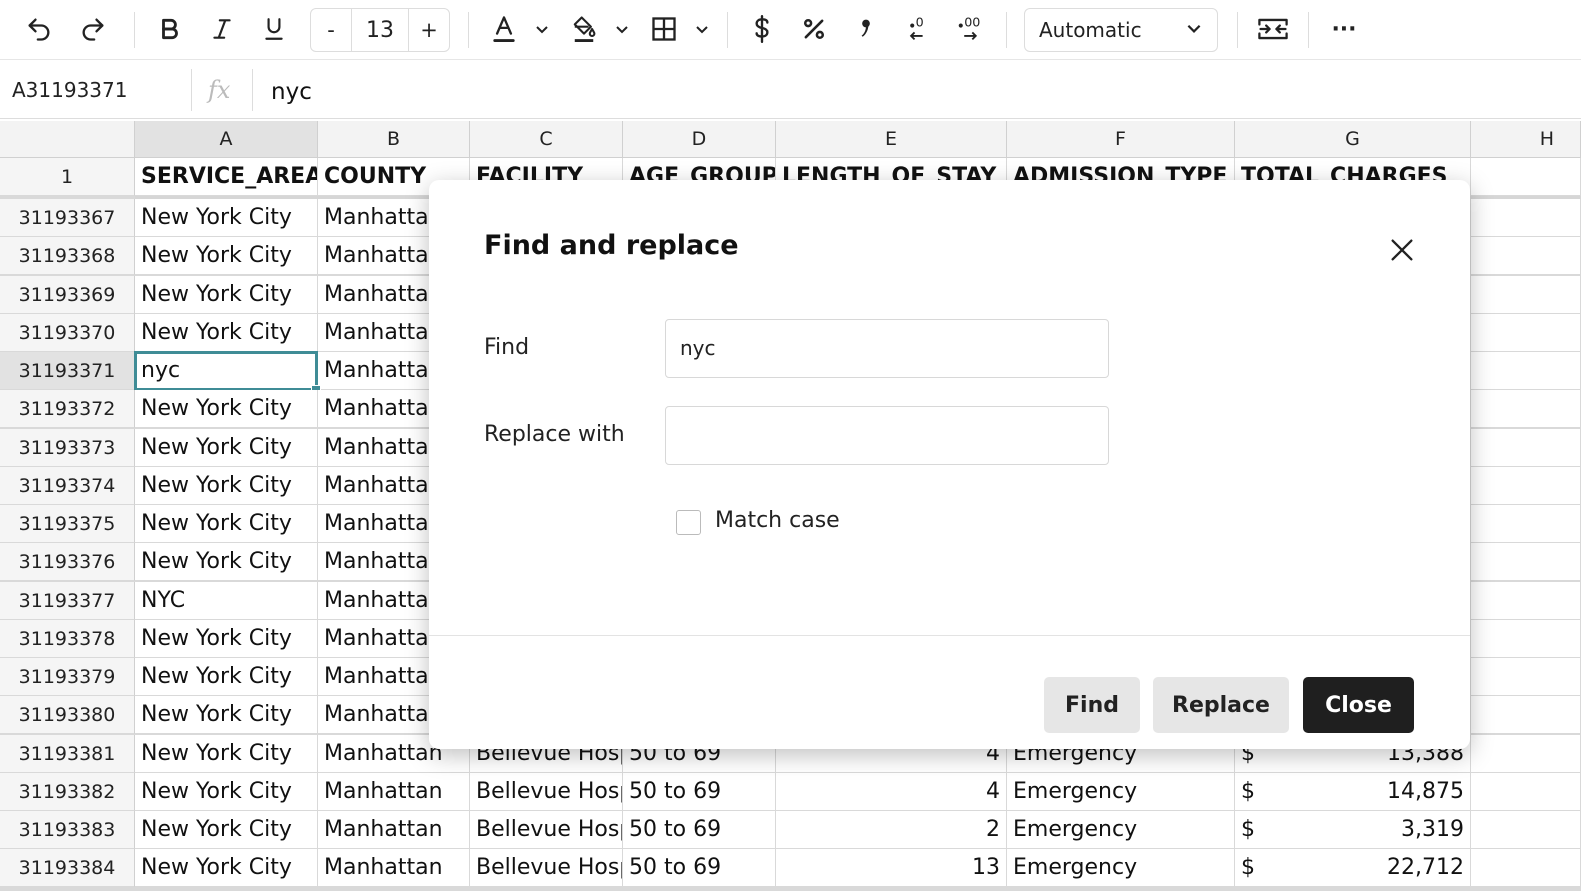  What do you see at coordinates (67, 601) in the screenshot?
I see `row-header: 31193377` at bounding box center [67, 601].